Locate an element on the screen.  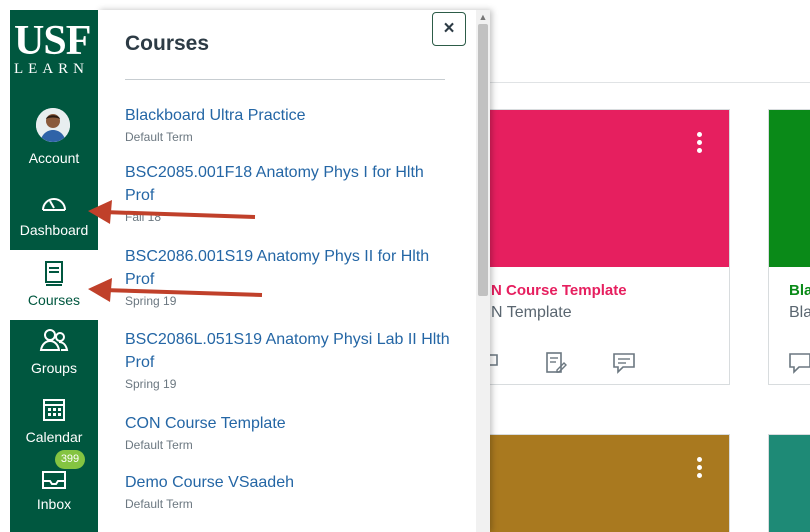
arrow-to-courses is located at coordinates (175, 290).